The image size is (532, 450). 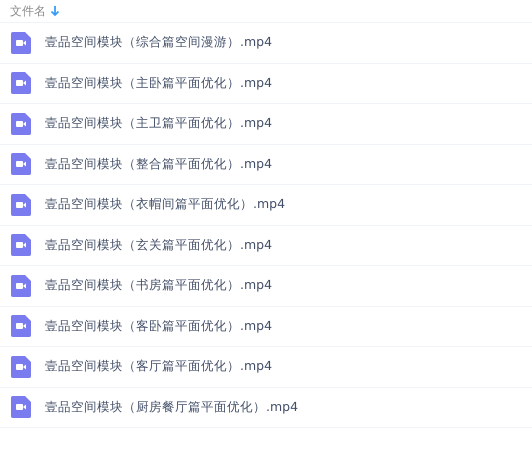 What do you see at coordinates (158, 83) in the screenshot?
I see `file-name: 壹品空间模块（主卧篇平面优化）.mp4` at bounding box center [158, 83].